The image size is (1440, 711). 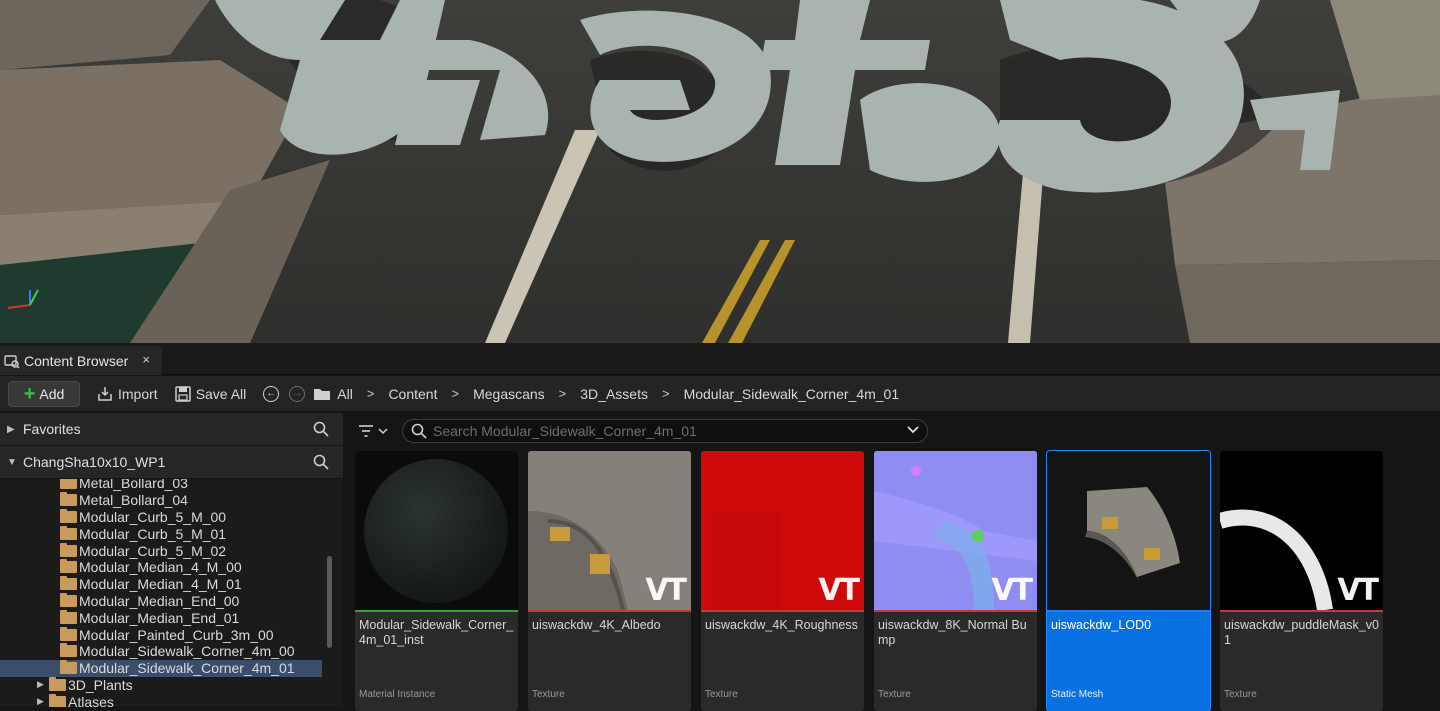 What do you see at coordinates (1077, 694) in the screenshot?
I see `asset-type: Static Mesh` at bounding box center [1077, 694].